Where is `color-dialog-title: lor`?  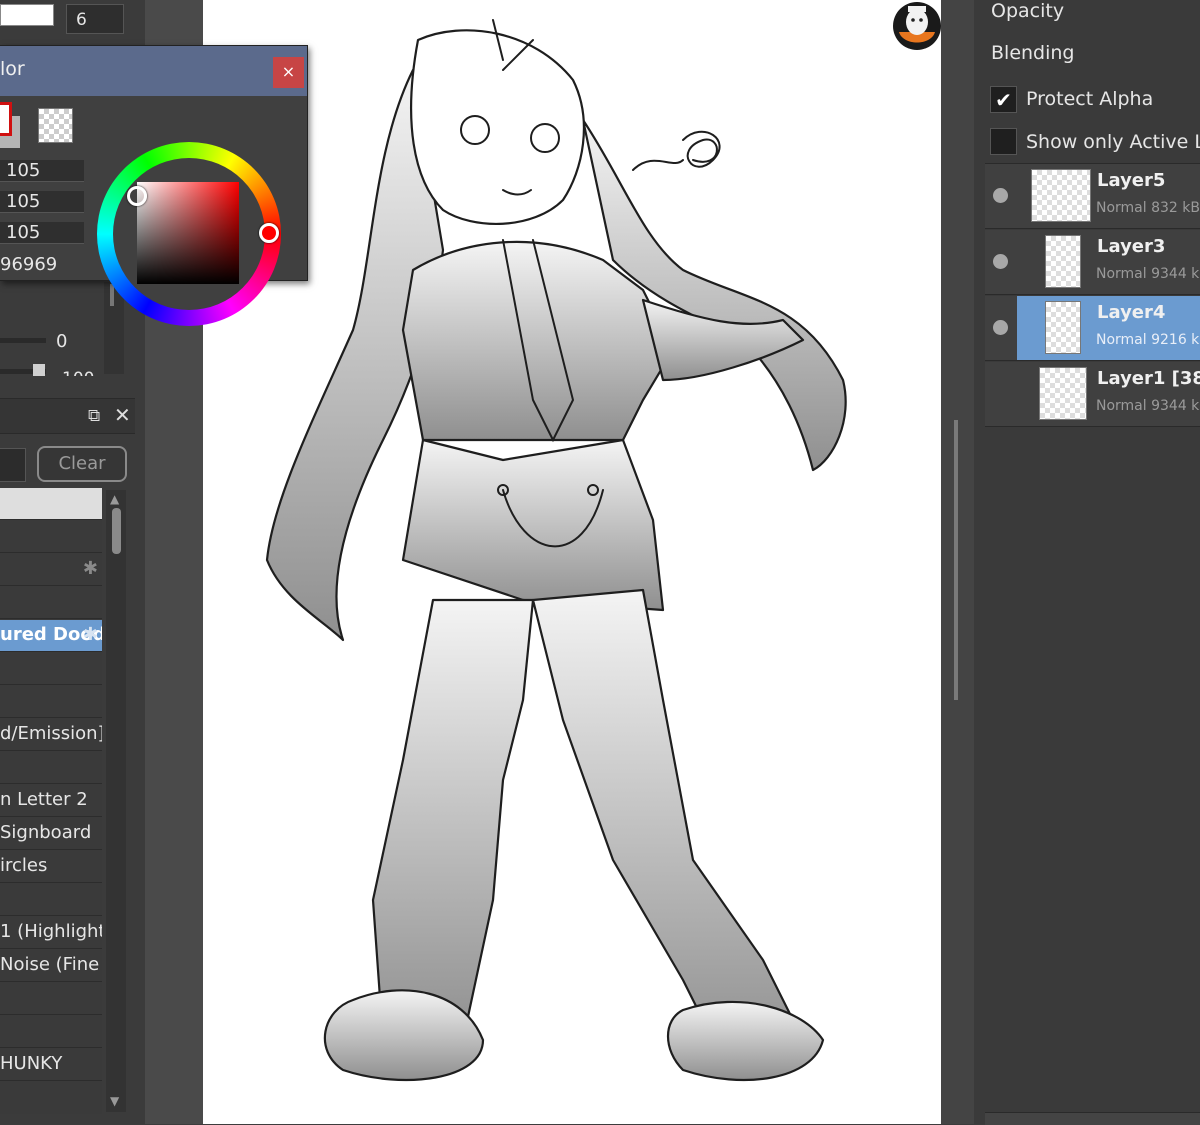
color-dialog-title: lor is located at coordinates (12, 69).